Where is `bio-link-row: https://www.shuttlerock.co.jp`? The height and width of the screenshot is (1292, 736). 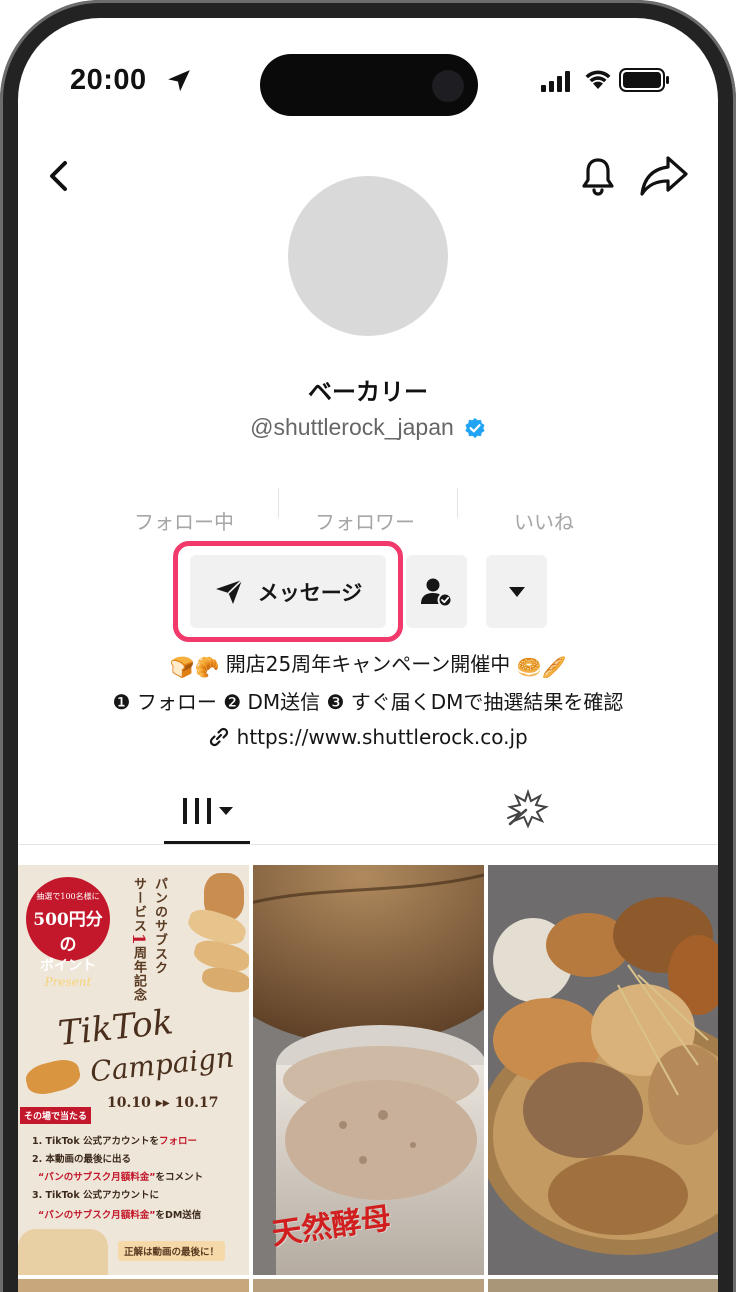
bio-link-row: https://www.shuttlerock.co.jp is located at coordinates (368, 737).